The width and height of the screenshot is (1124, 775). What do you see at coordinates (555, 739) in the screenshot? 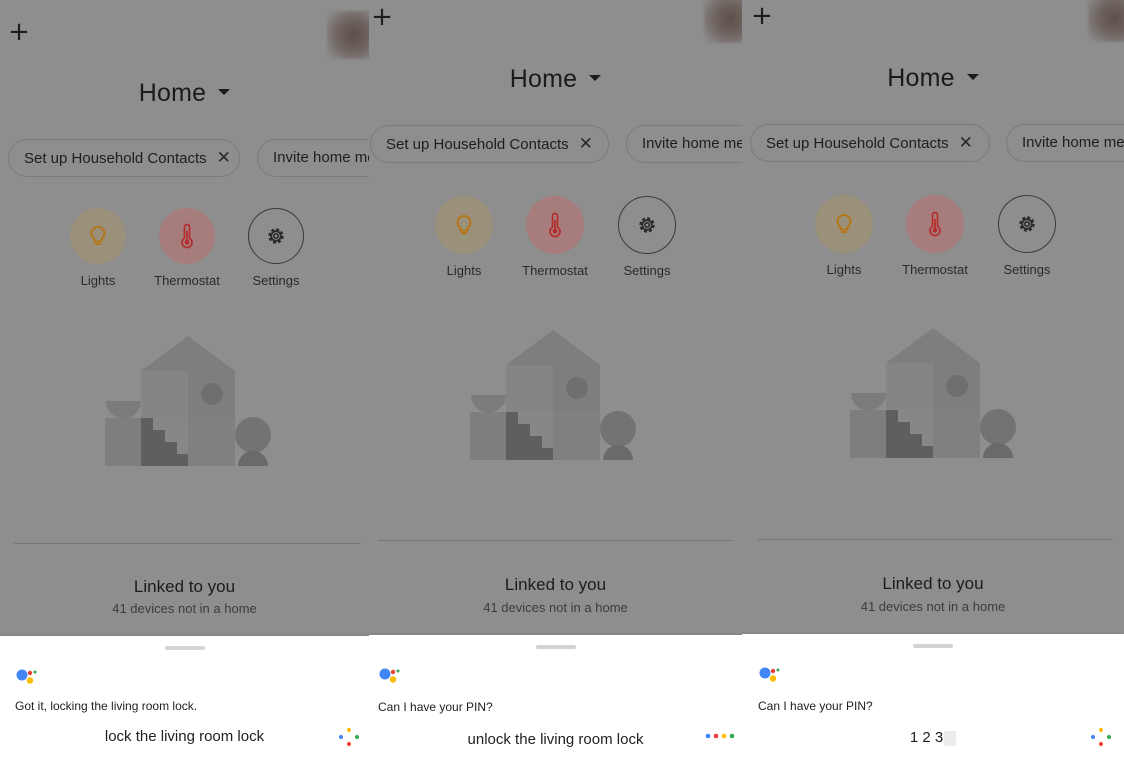
I see `user-query: unlock the living room lock` at bounding box center [555, 739].